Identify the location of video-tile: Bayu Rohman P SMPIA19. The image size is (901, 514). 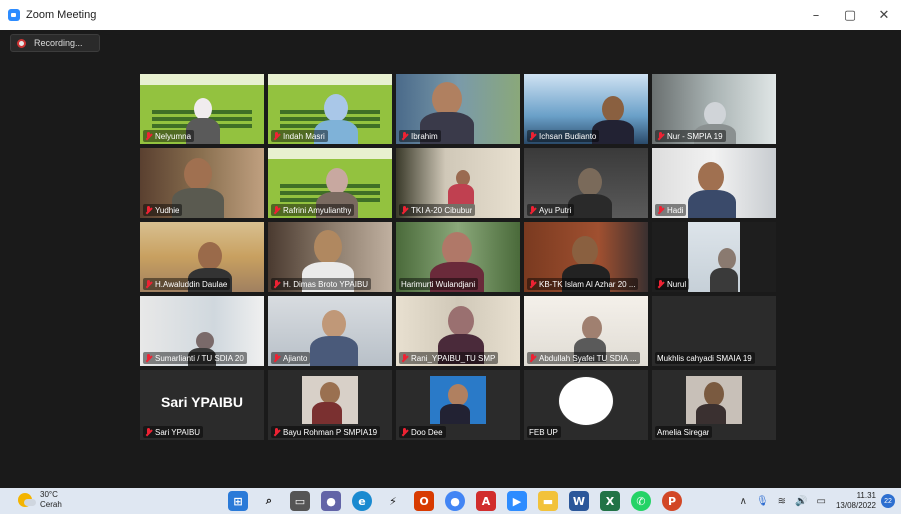
(330, 405).